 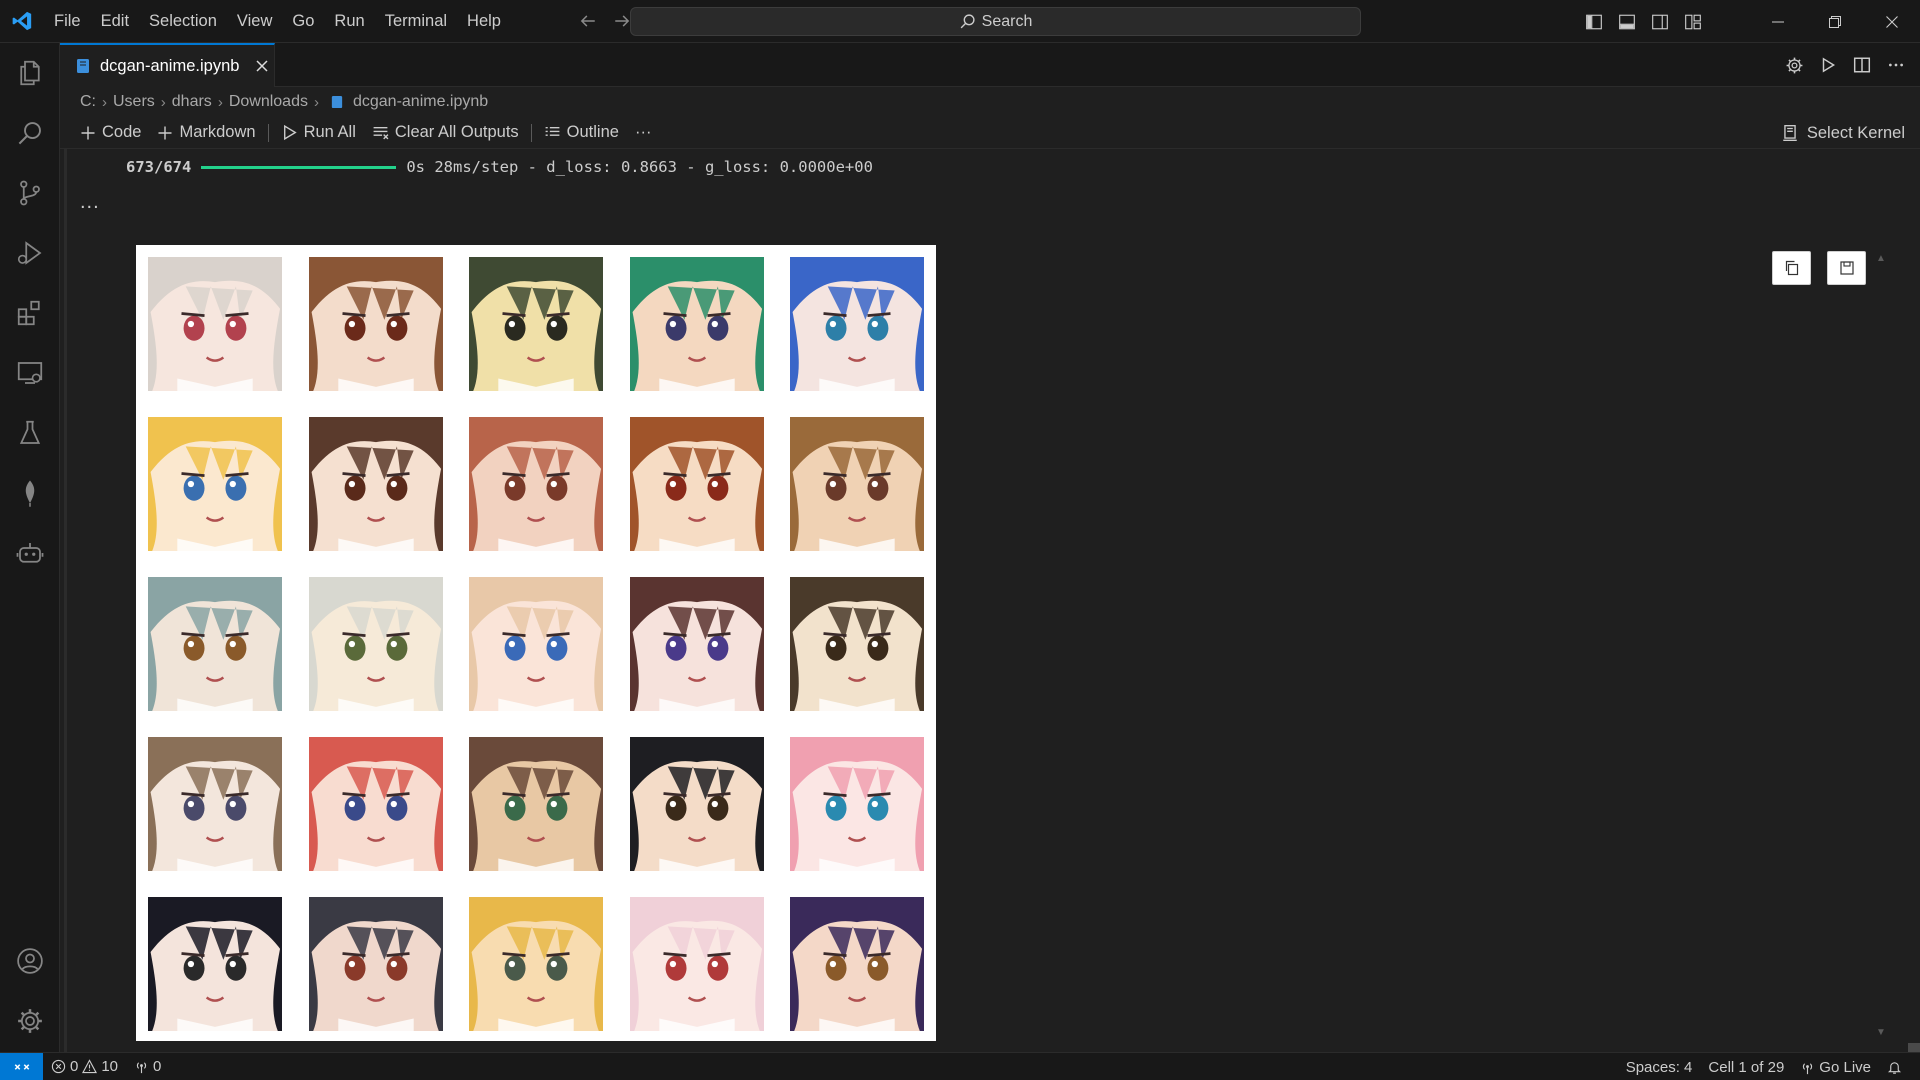 What do you see at coordinates (1881, 258) in the screenshot?
I see `scroll-up-arrow-icon: ▲` at bounding box center [1881, 258].